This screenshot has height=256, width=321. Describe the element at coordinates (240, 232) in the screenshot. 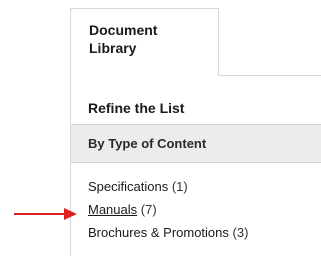

I see `filter-count-brochures-promotions: (3)` at that location.